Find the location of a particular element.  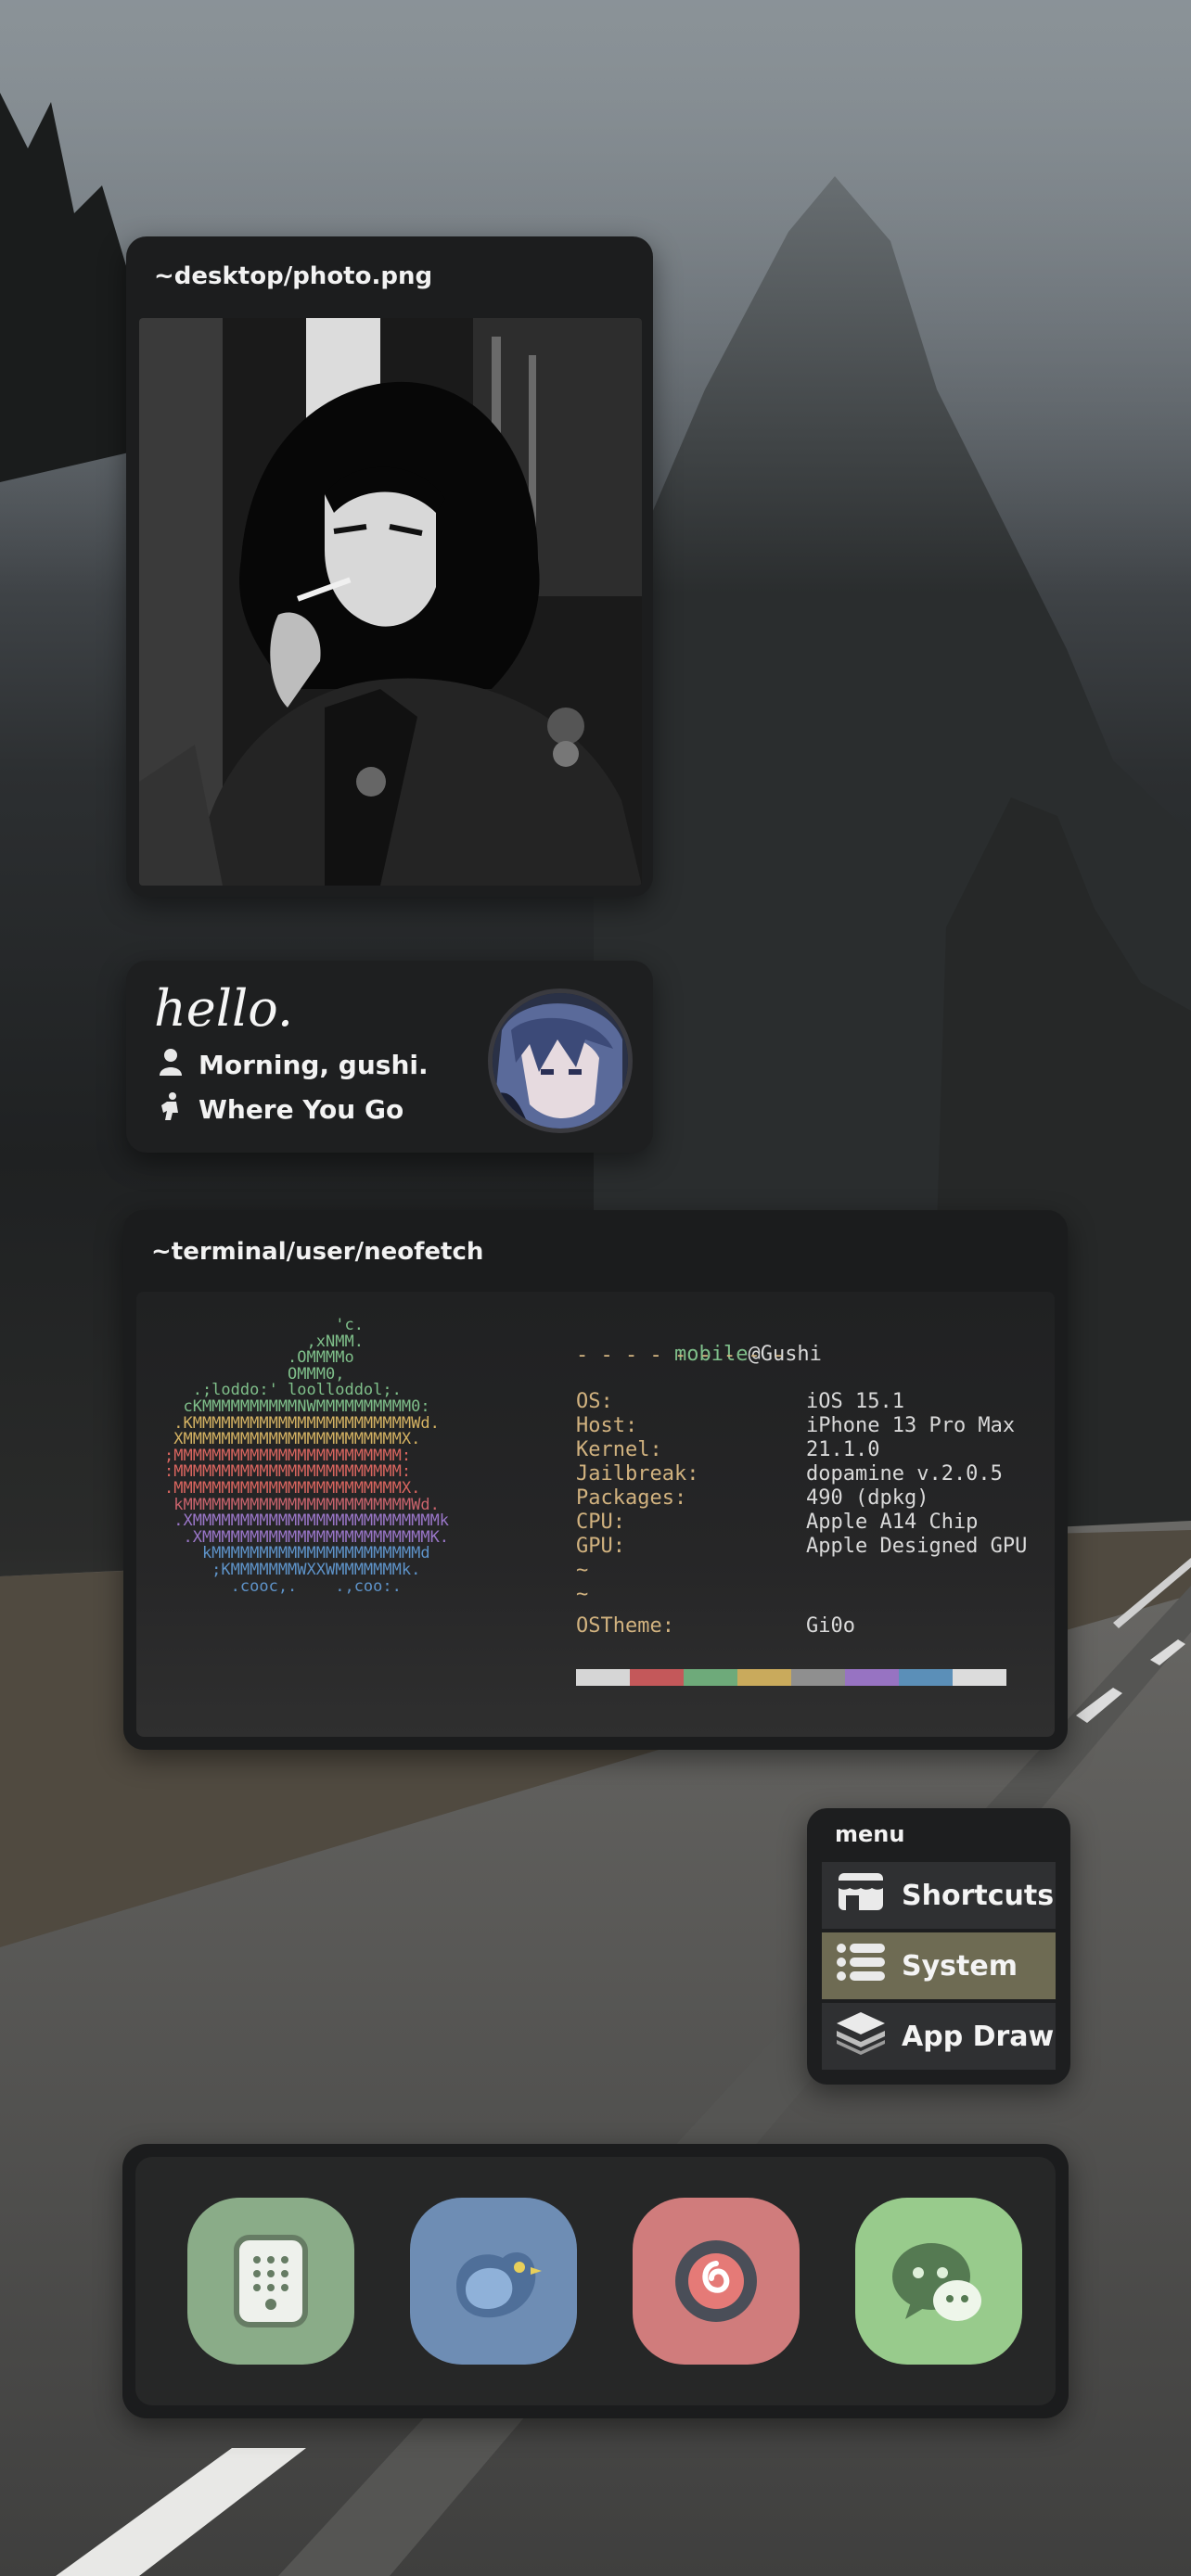

field-value: iPhone 13 Pro Max is located at coordinates (911, 1425).